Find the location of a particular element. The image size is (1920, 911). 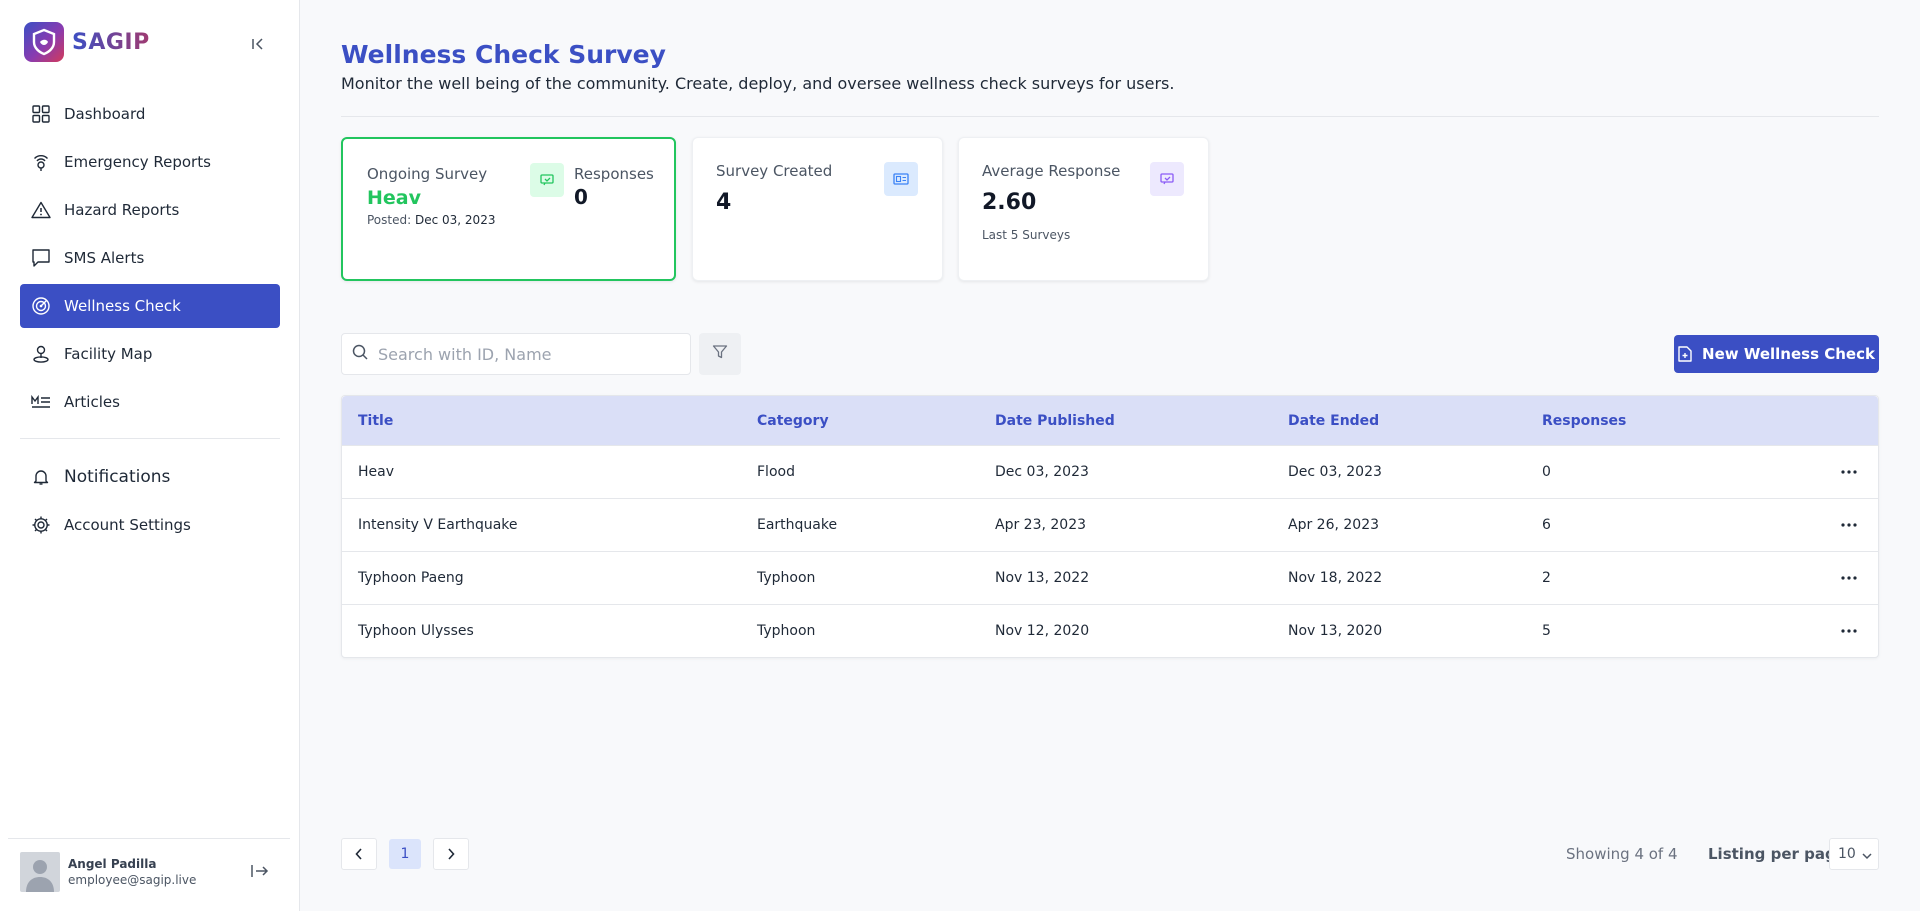

cell-responses: 6 is located at coordinates (1546, 525).